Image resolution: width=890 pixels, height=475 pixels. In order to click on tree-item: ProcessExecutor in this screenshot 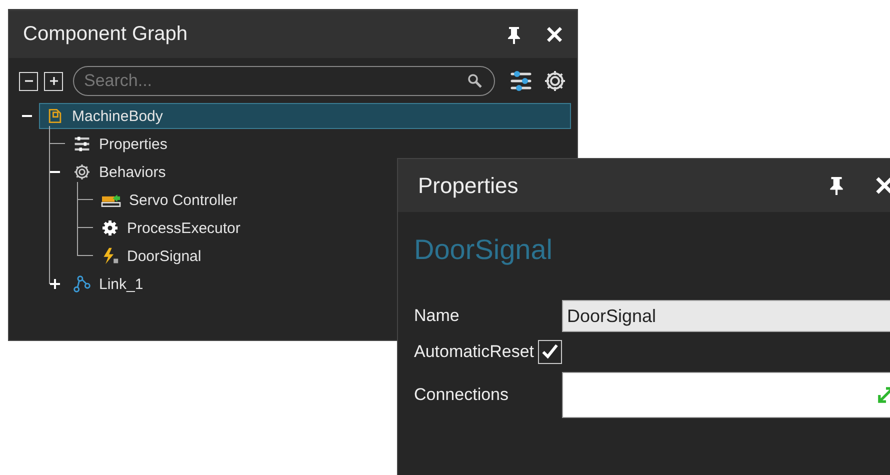, I will do `click(170, 228)`.